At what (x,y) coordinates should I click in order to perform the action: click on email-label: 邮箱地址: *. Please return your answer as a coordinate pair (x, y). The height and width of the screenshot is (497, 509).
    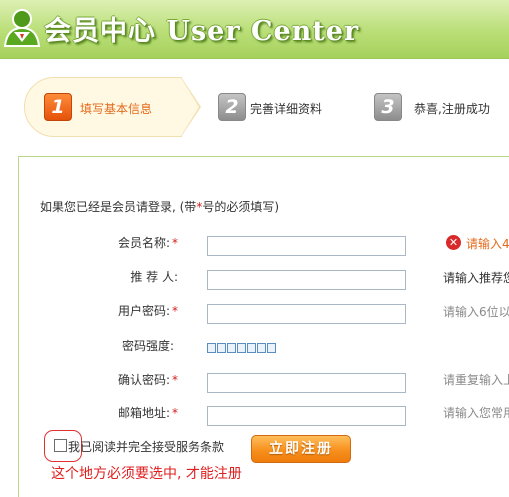
    Looking at the image, I should click on (147, 413).